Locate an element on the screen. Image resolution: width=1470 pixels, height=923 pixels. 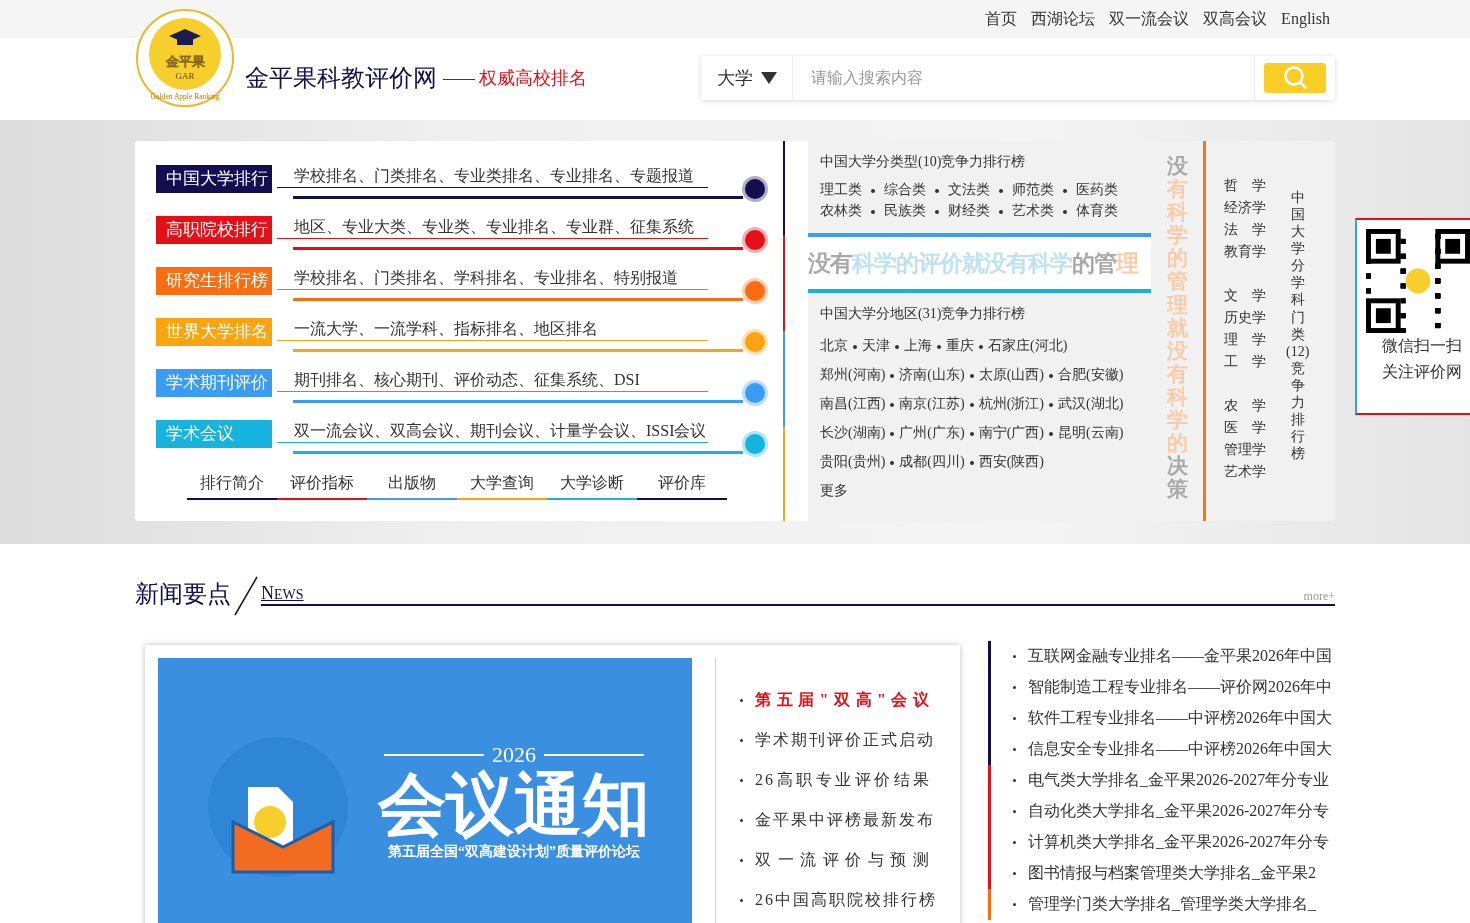
news-item: 软件工程专业排名——中评榜2026年中国大 is located at coordinates (1160, 718).